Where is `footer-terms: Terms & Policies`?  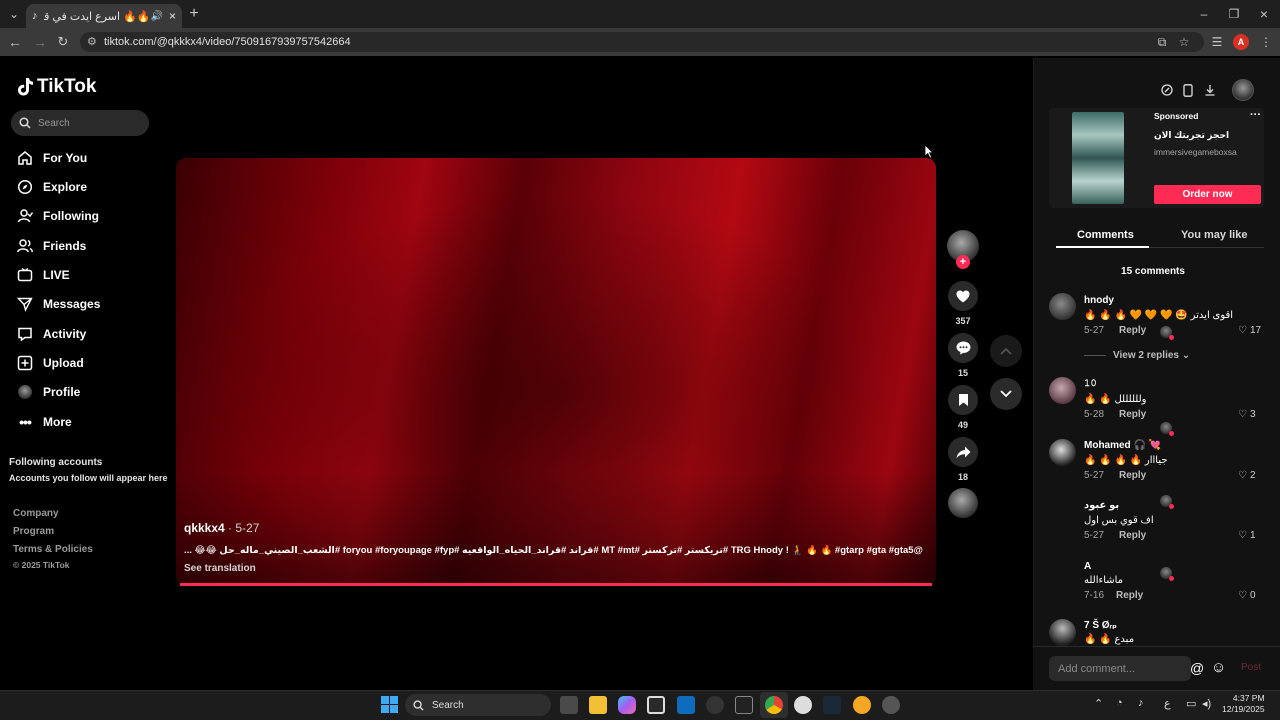
footer-terms: Terms & Policies is located at coordinates (53, 549).